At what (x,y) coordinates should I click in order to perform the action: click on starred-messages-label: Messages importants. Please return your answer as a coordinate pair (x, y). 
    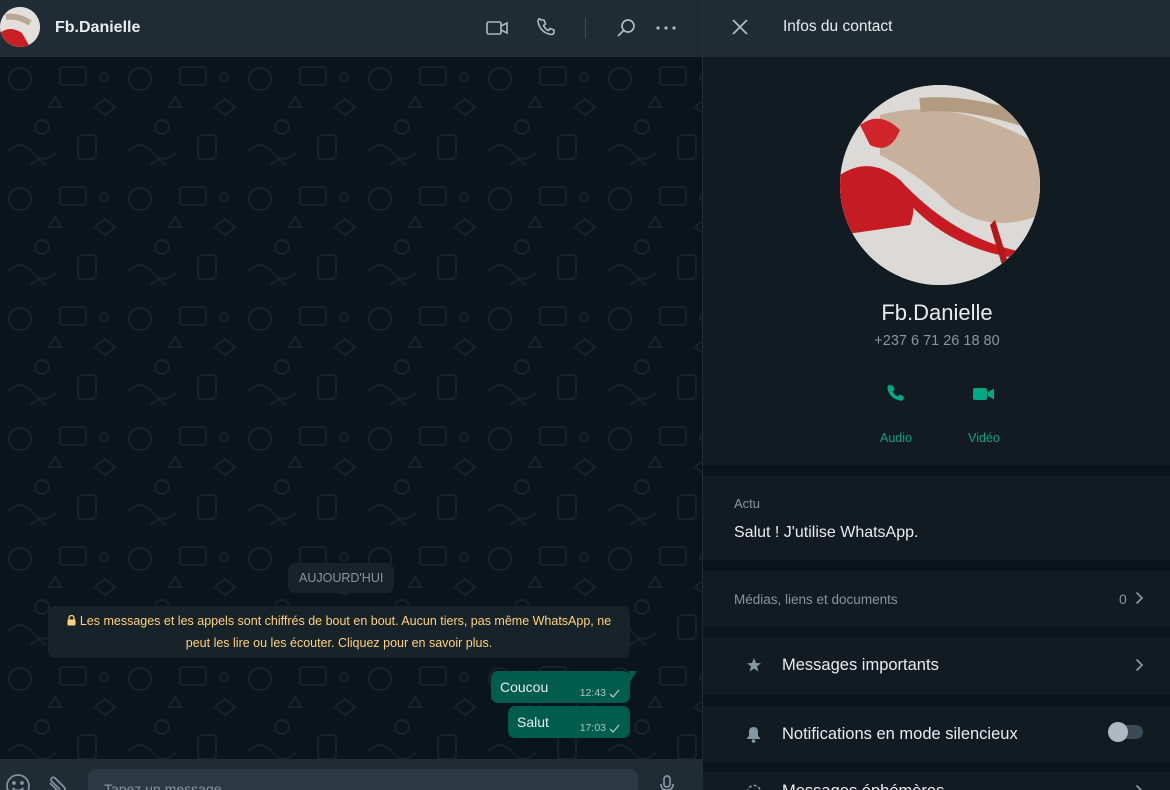
    Looking at the image, I should click on (860, 665).